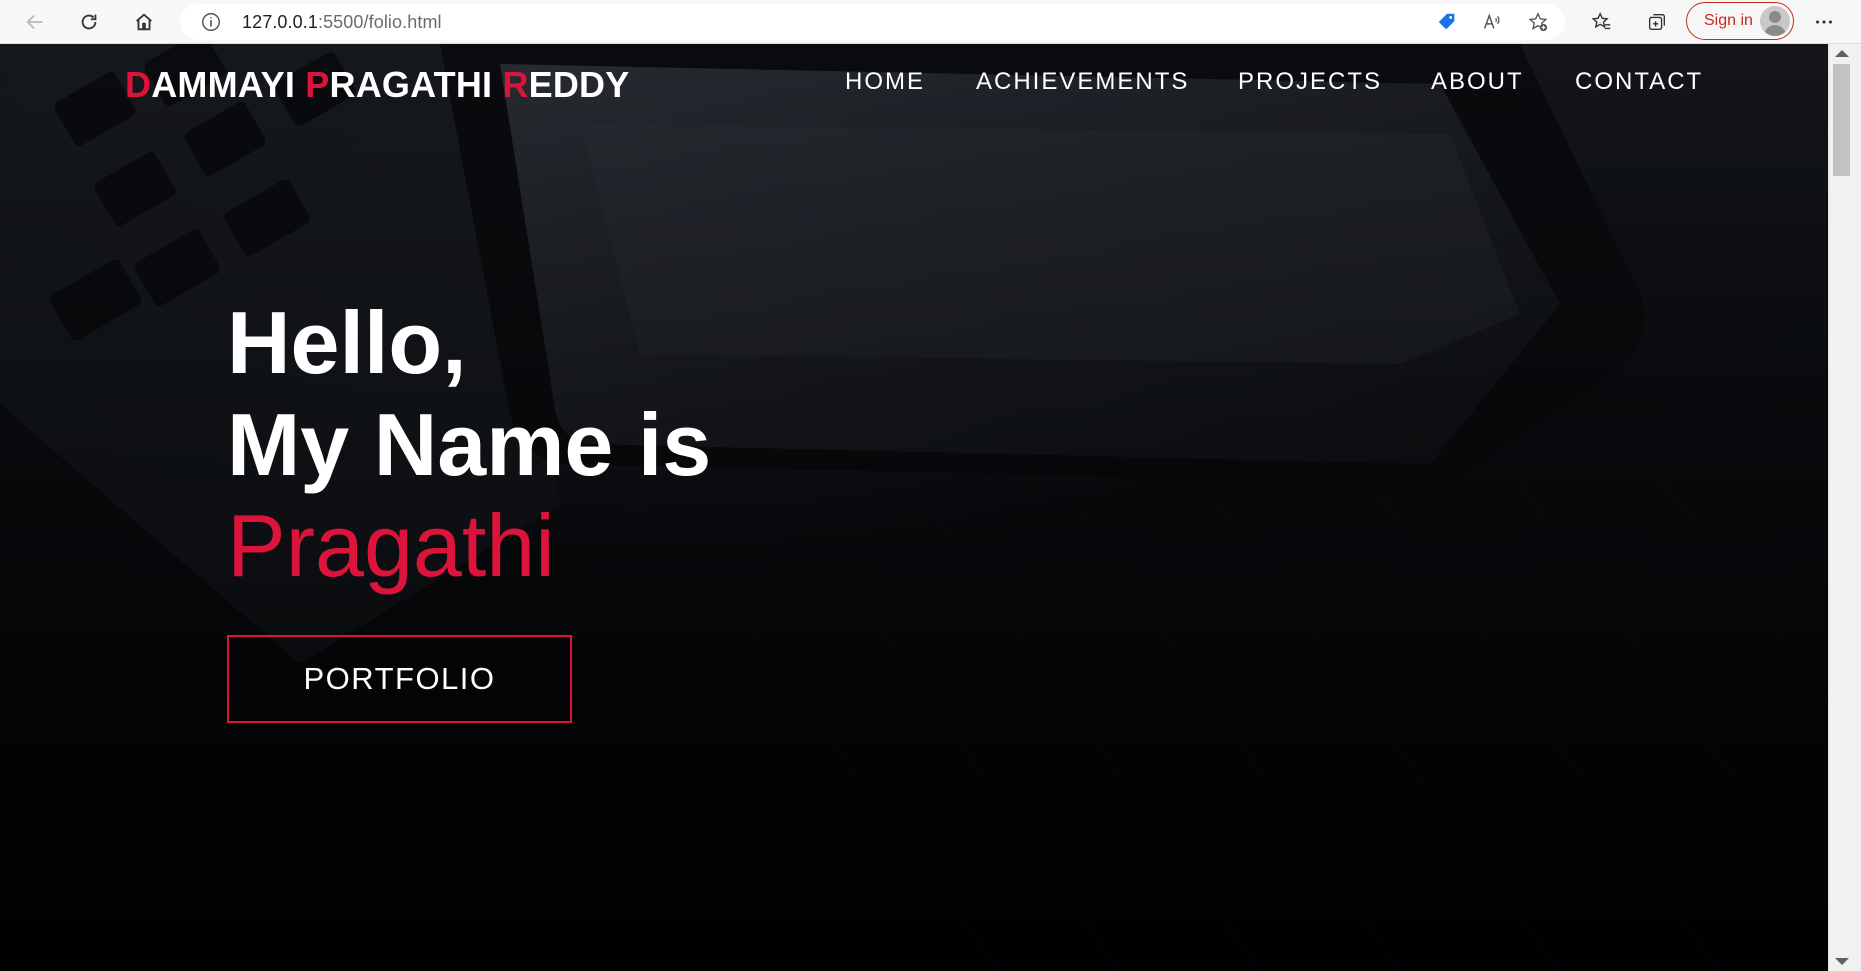 Image resolution: width=1861 pixels, height=971 pixels. What do you see at coordinates (1639, 82) in the screenshot?
I see `nav-contact: CONTACT` at bounding box center [1639, 82].